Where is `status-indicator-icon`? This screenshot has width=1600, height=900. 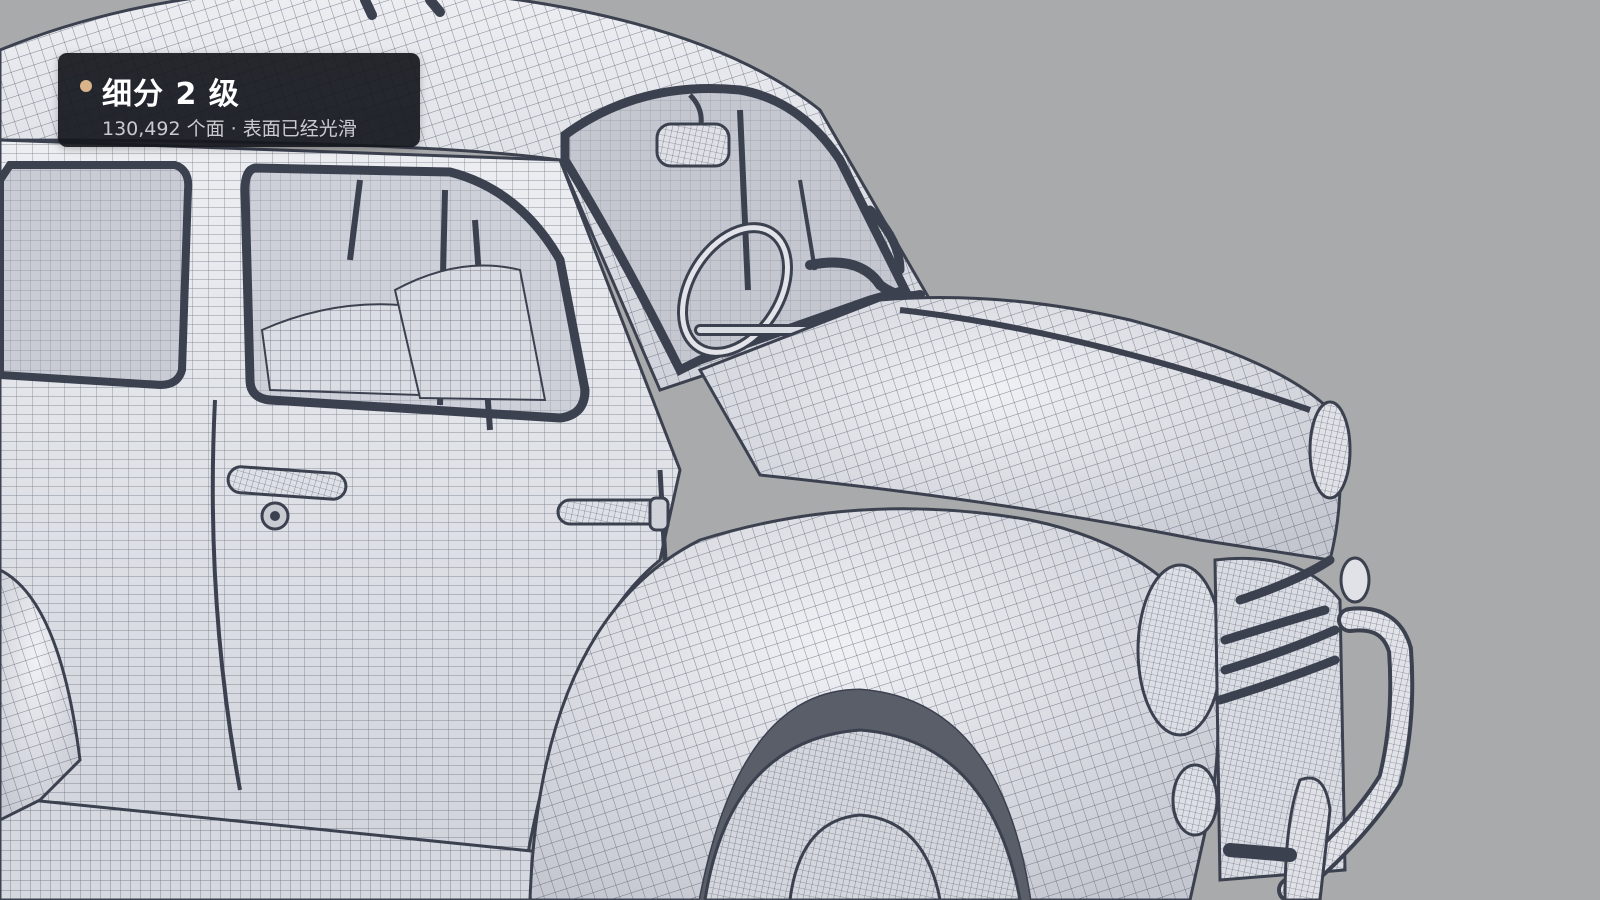
status-indicator-icon is located at coordinates (86, 86).